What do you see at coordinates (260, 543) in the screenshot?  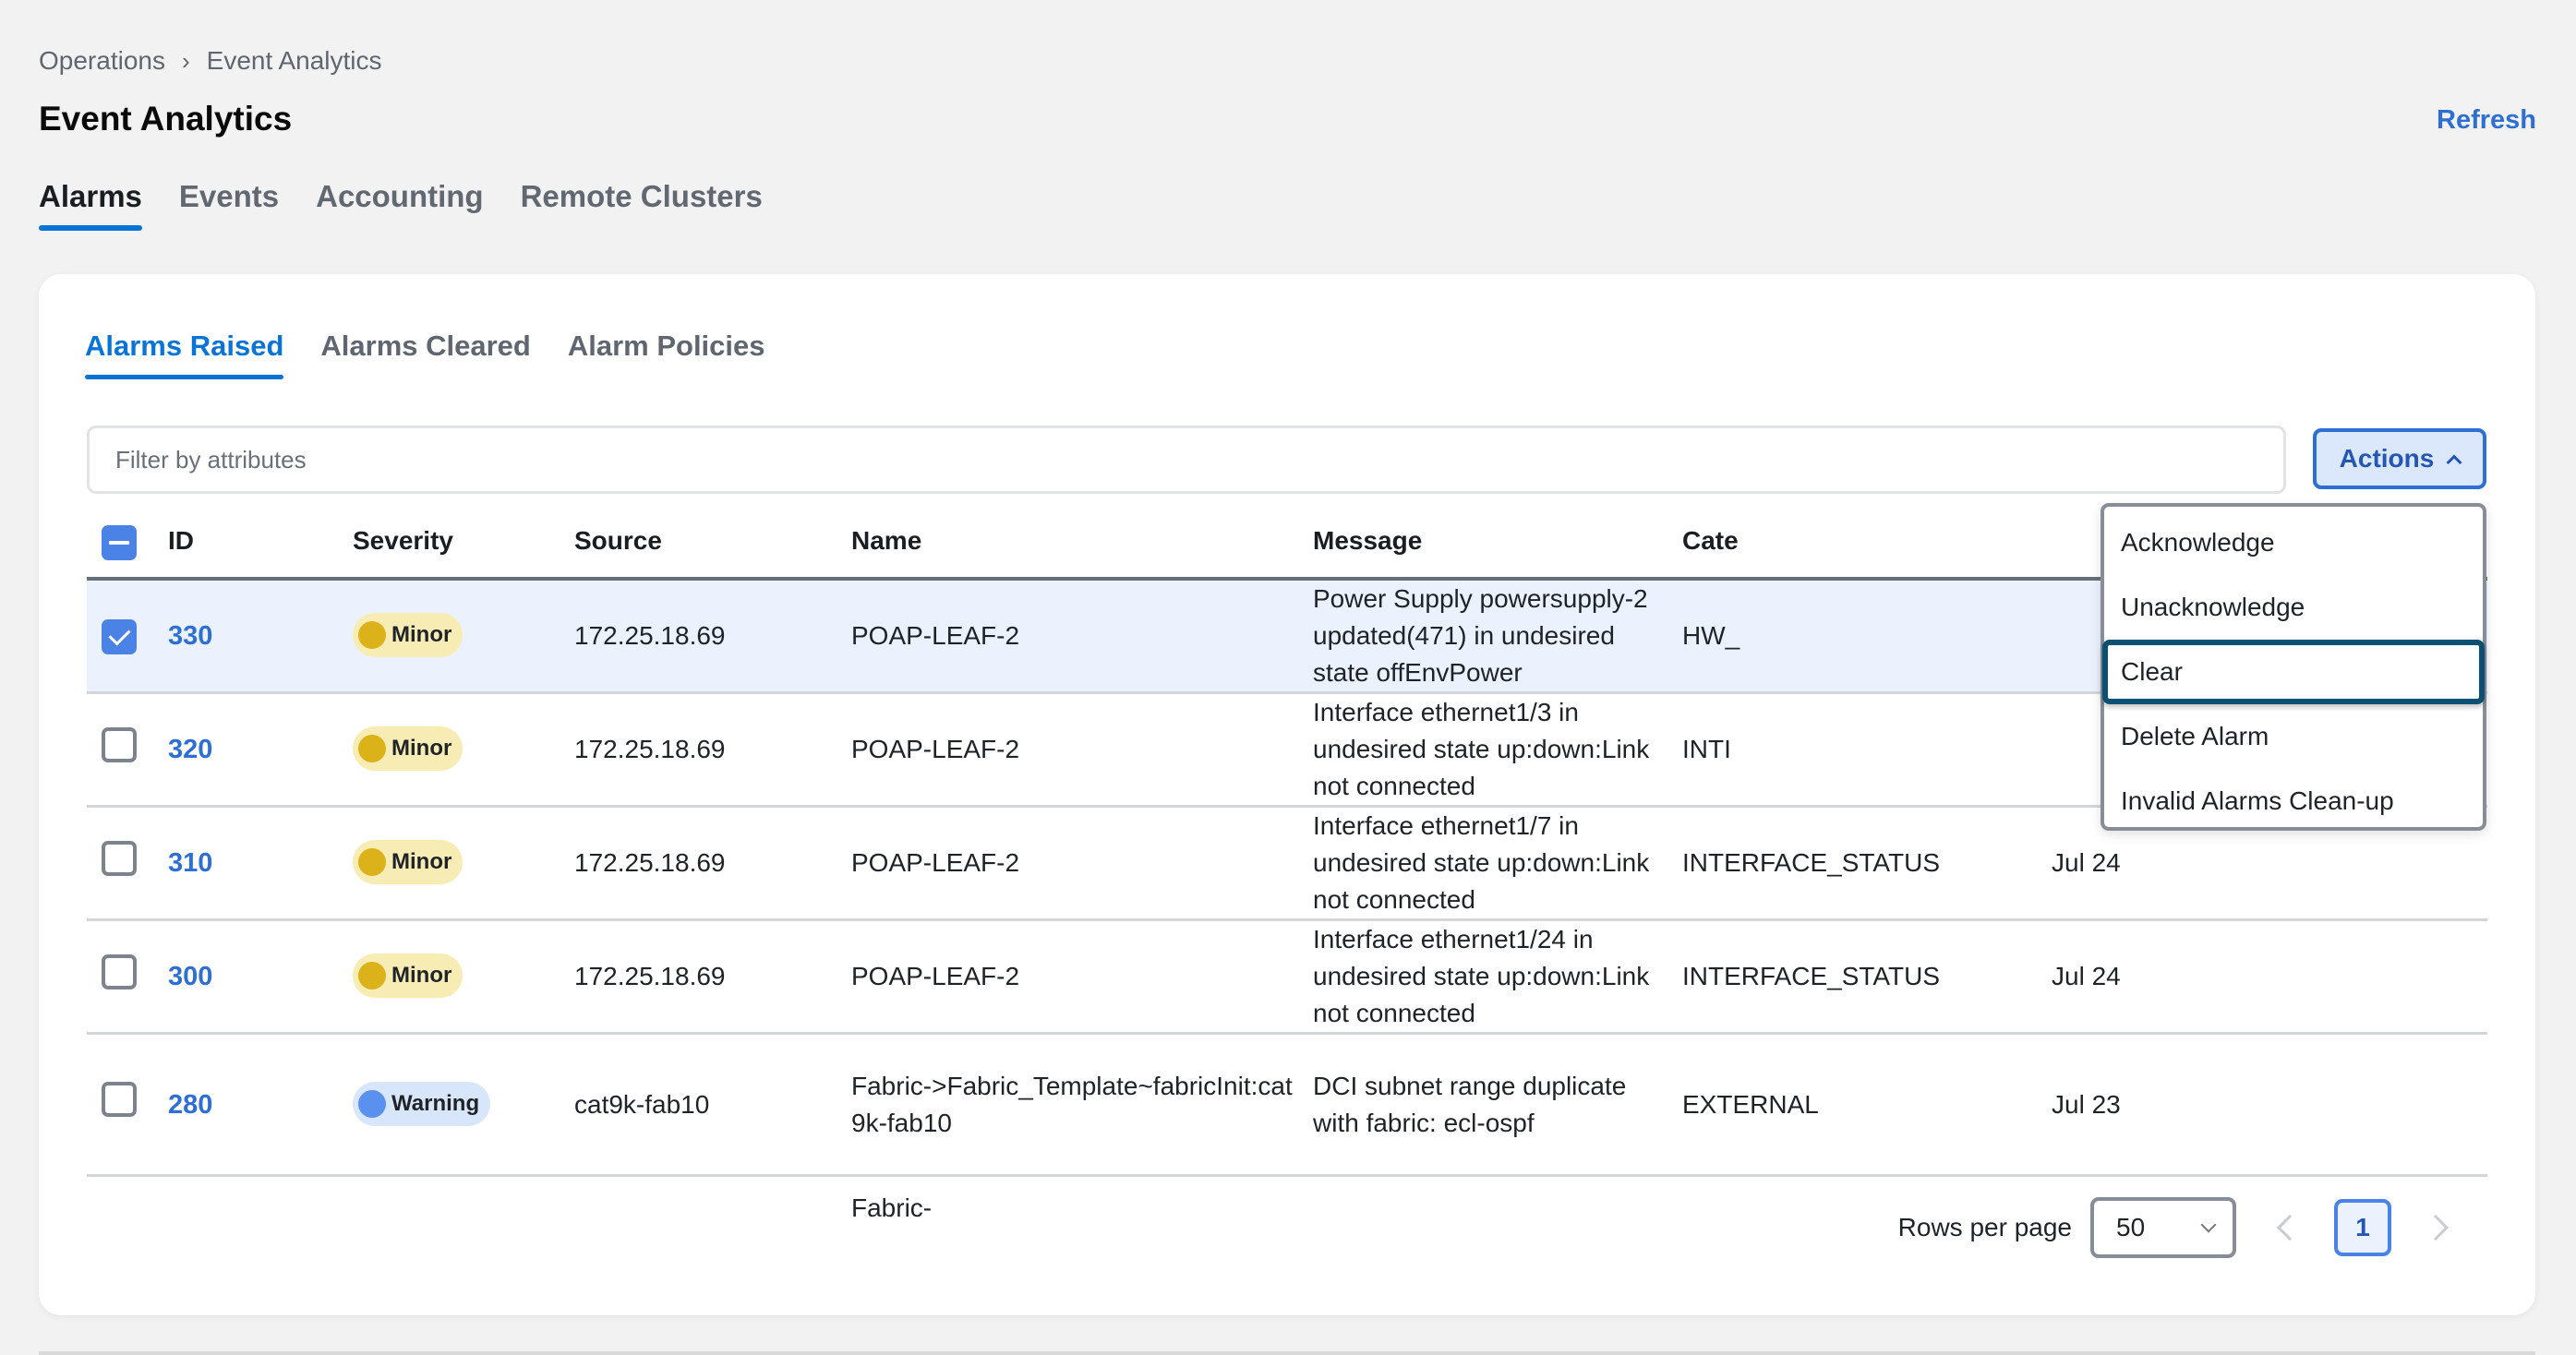 I see `column-id: ID` at bounding box center [260, 543].